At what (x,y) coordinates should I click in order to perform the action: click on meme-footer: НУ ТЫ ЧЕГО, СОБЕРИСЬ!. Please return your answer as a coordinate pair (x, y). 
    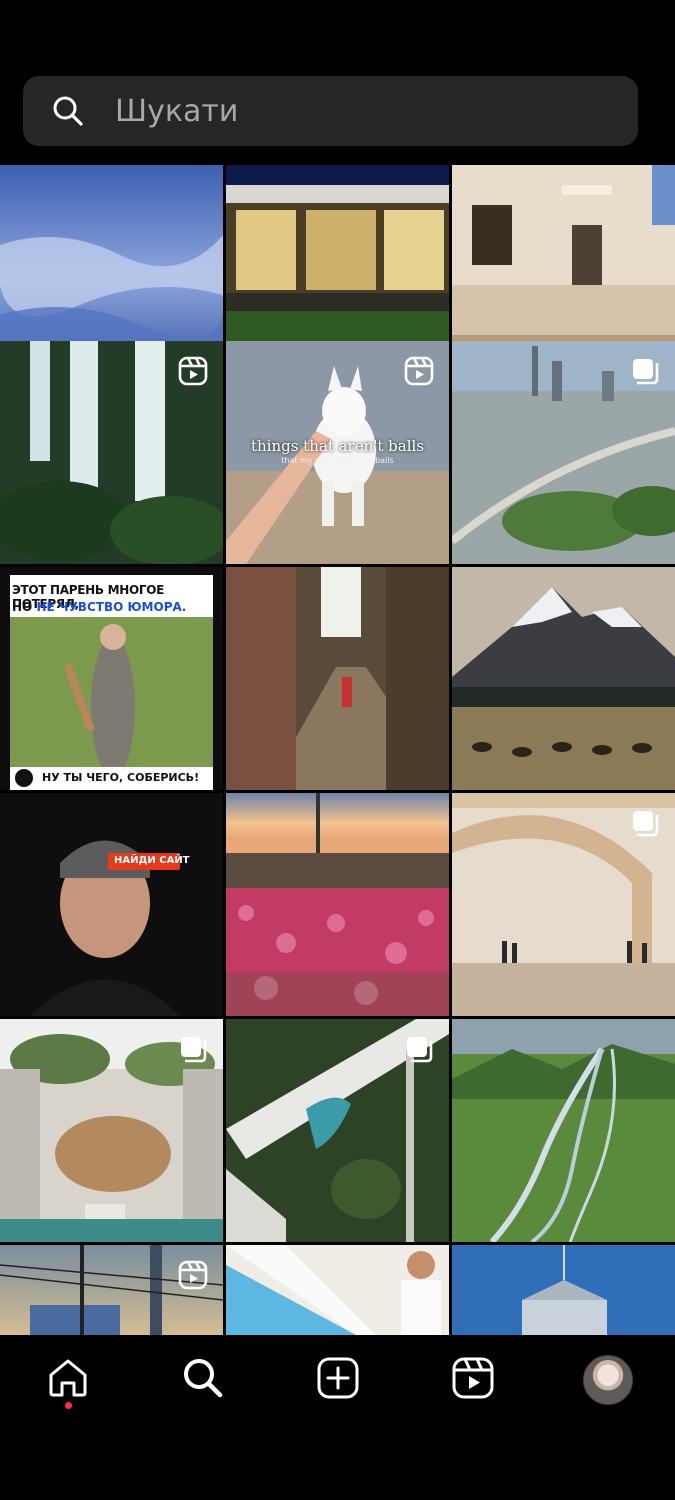
    Looking at the image, I should click on (121, 777).